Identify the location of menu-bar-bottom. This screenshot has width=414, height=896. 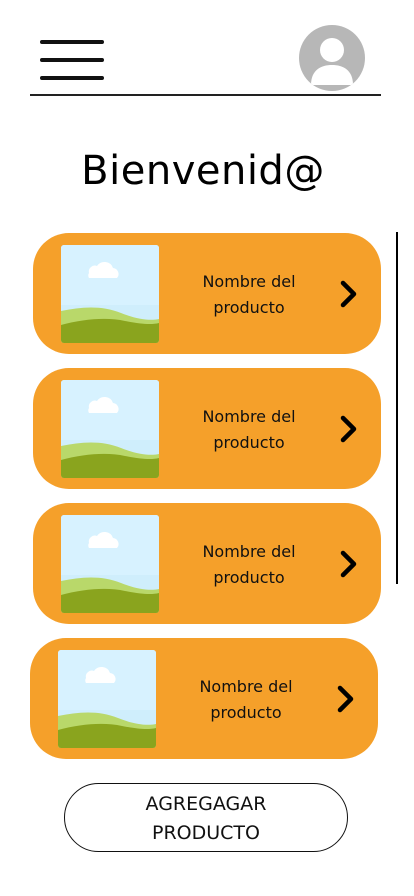
(72, 78).